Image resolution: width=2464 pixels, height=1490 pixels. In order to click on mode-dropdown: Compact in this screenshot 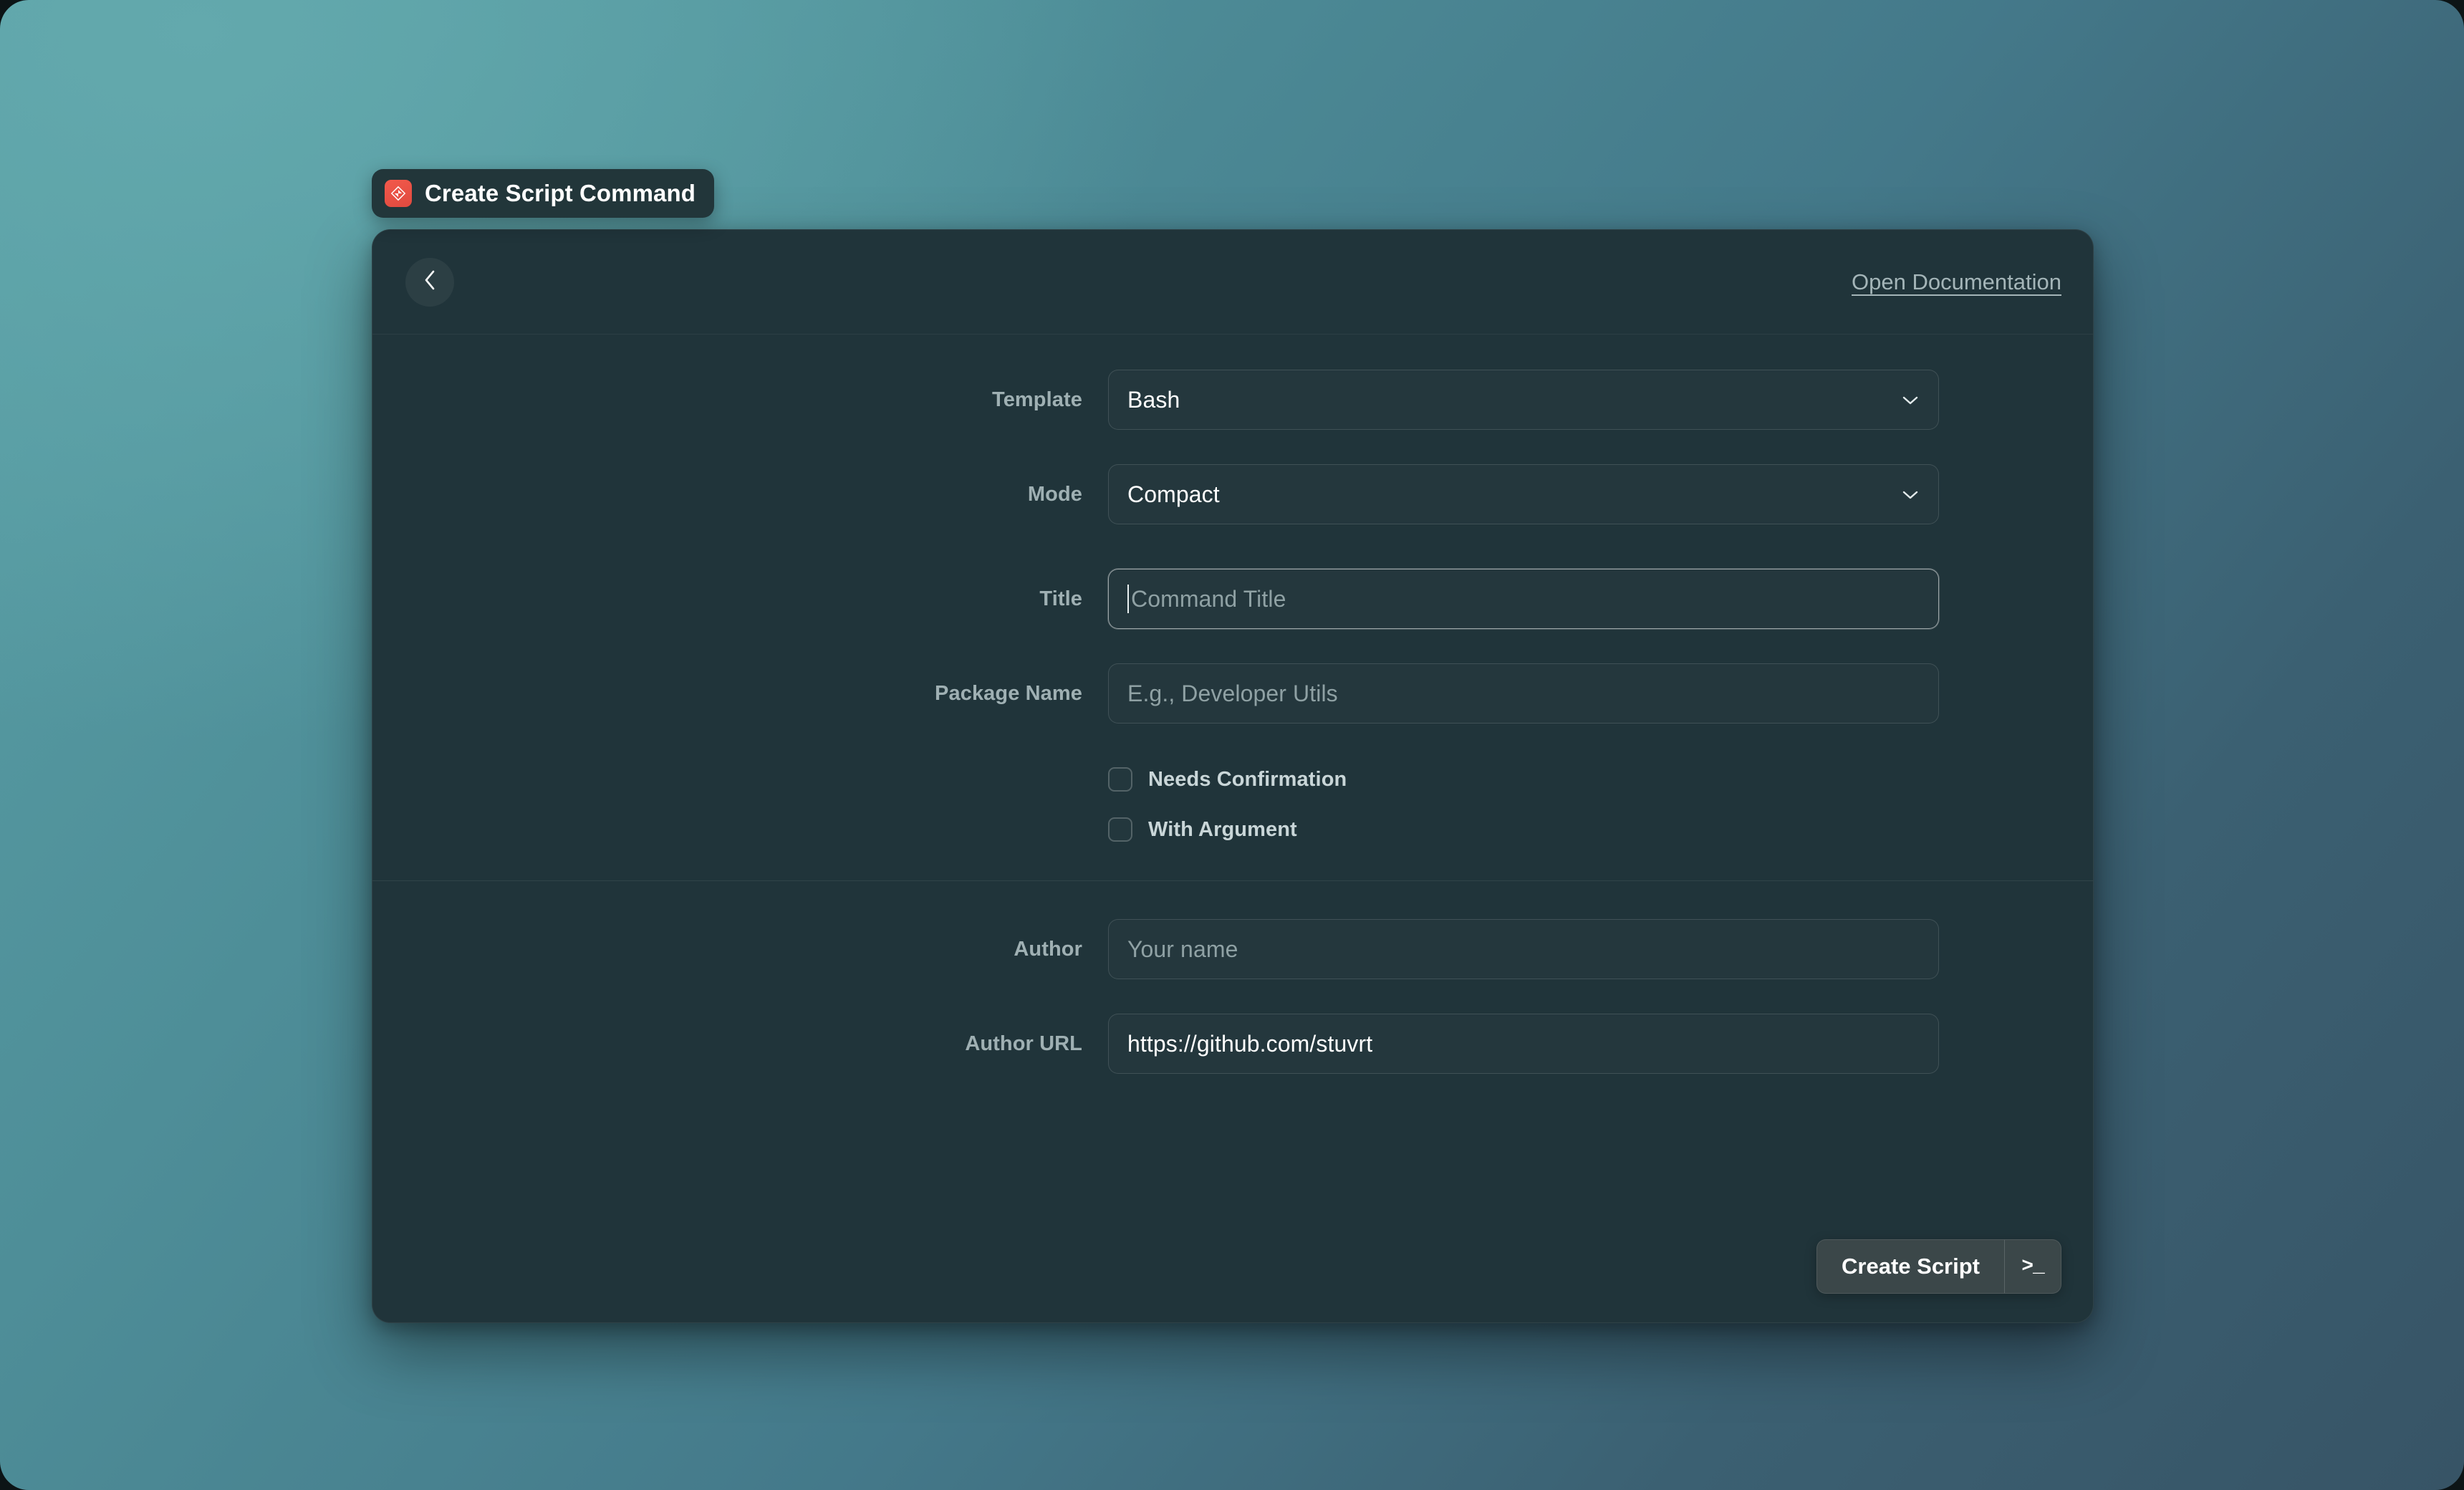, I will do `click(1523, 494)`.